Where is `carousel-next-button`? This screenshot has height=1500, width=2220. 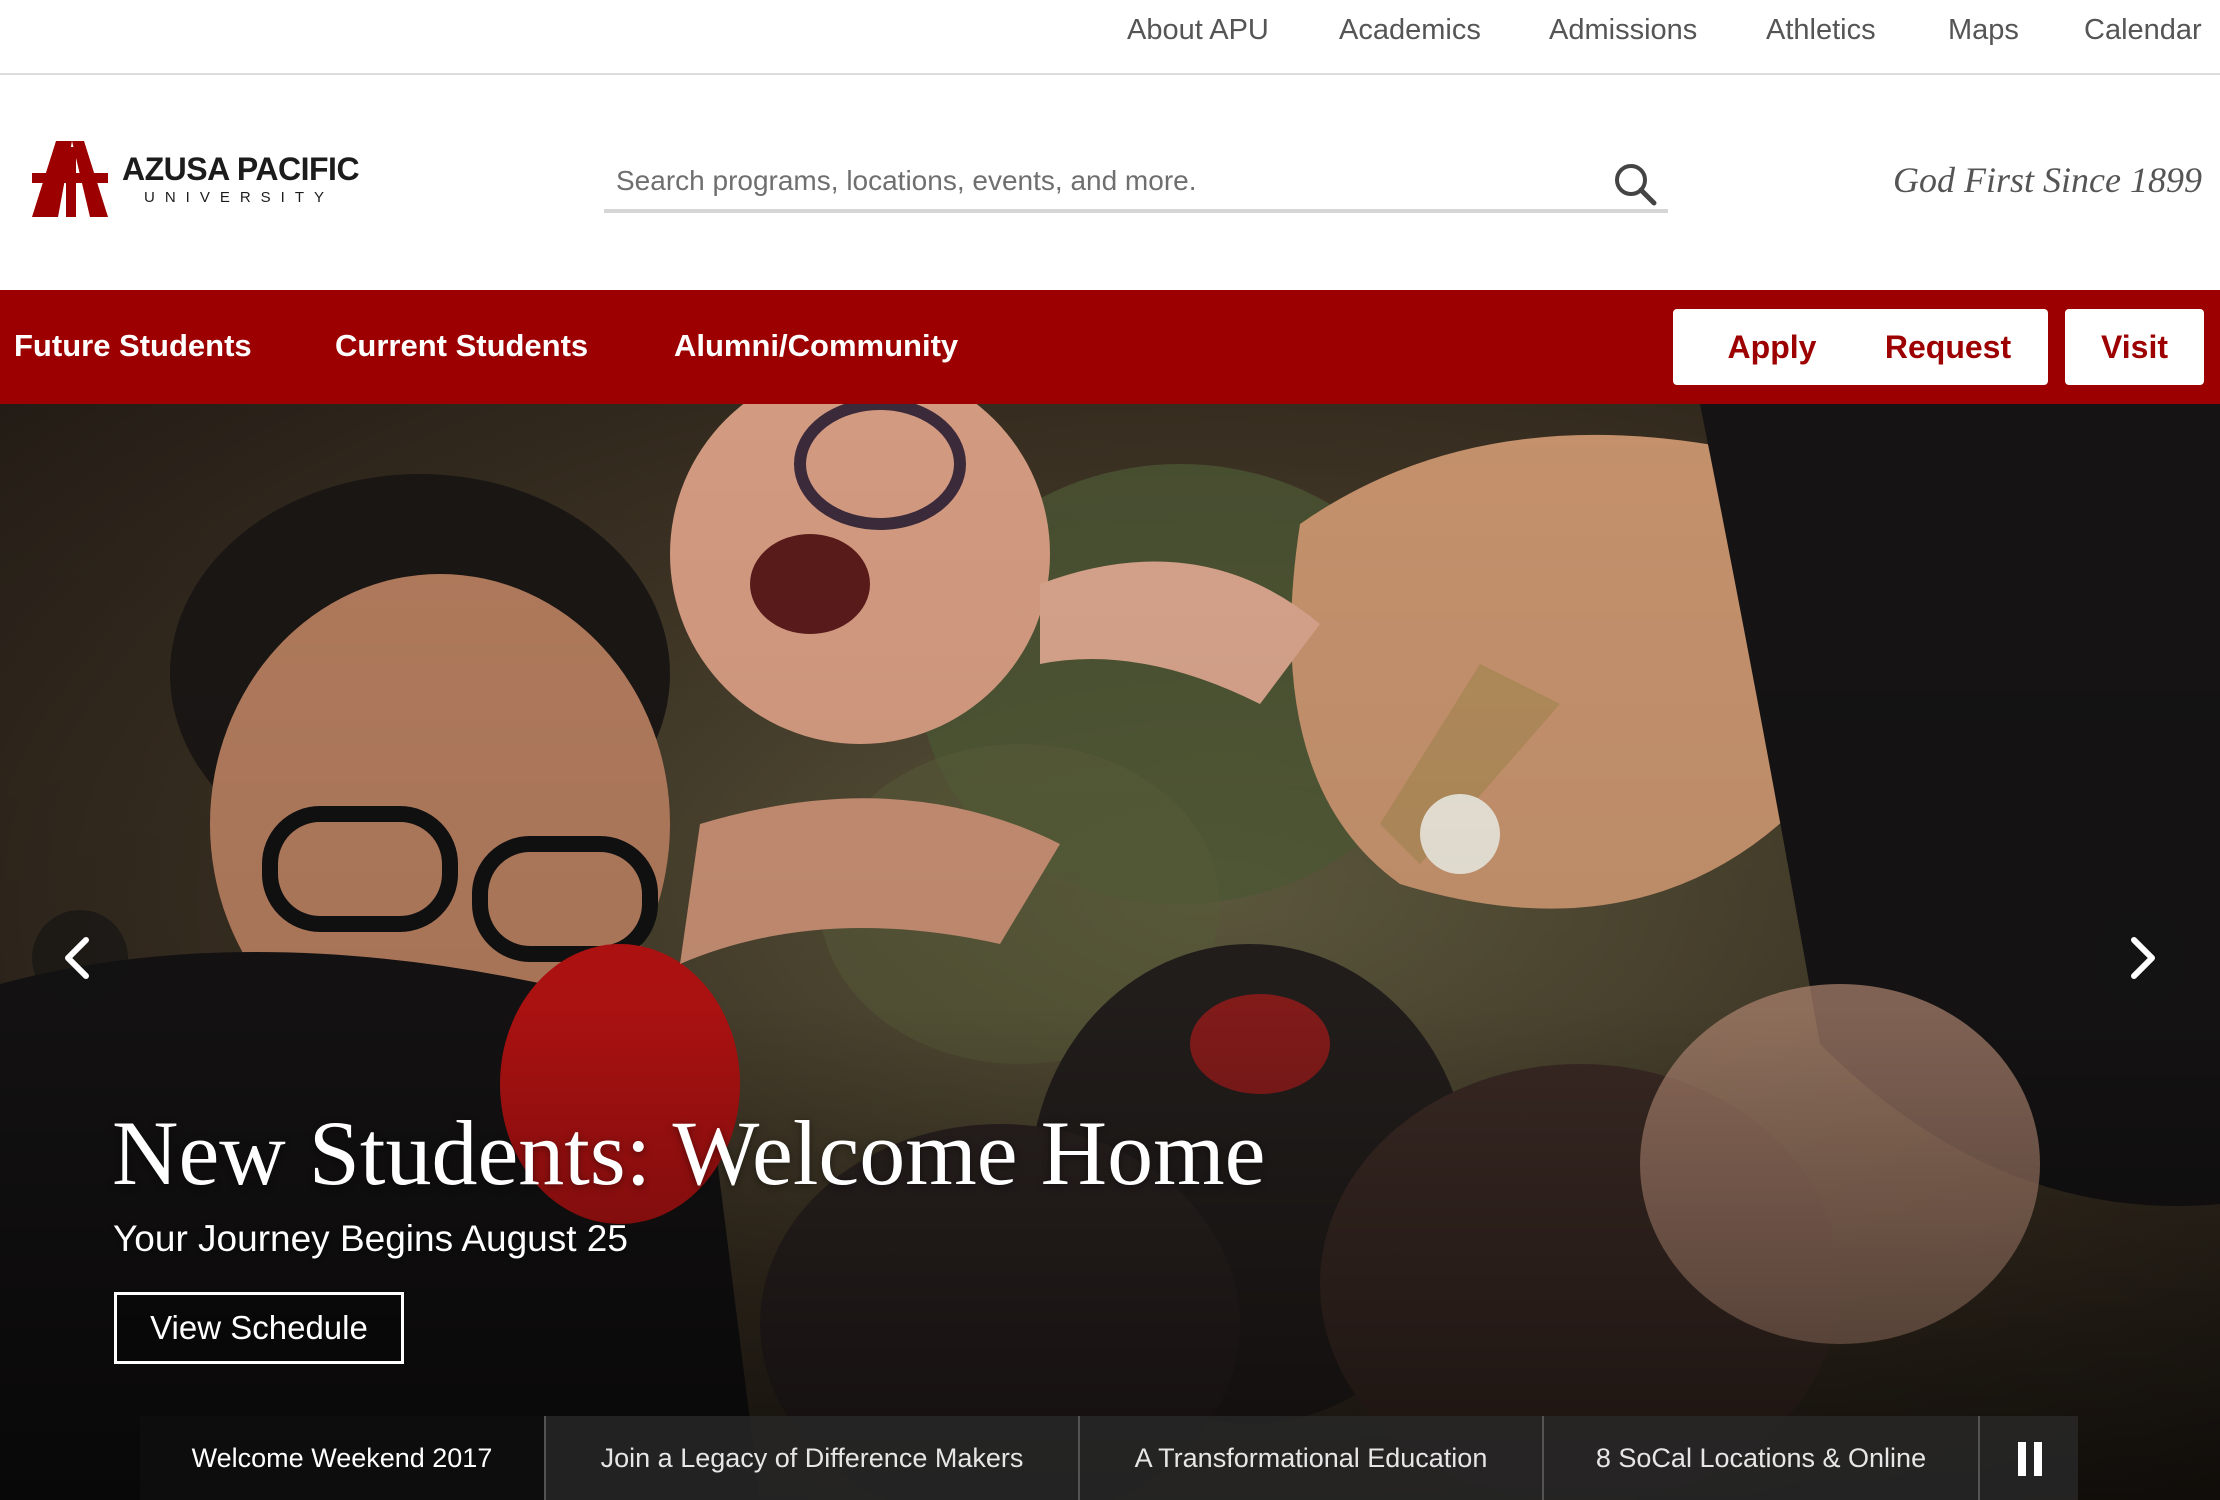 carousel-next-button is located at coordinates (2140, 958).